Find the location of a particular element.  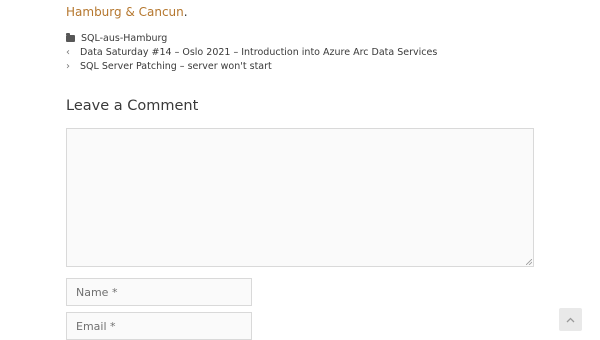

resize-handle-icon is located at coordinates (529, 262).